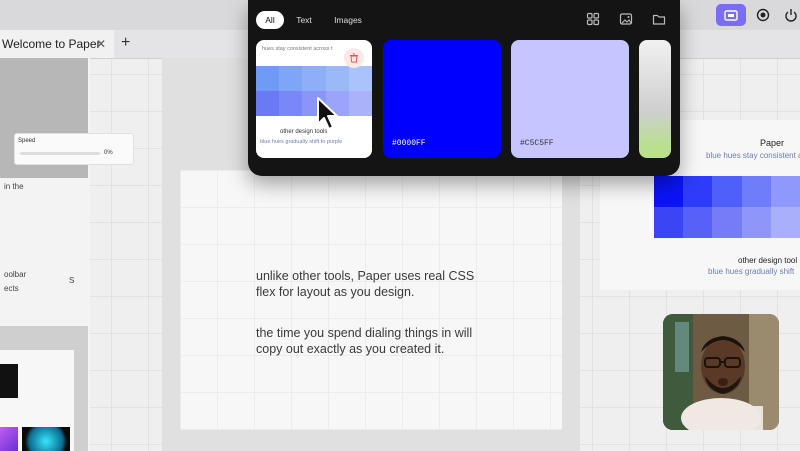  Describe the element at coordinates (659, 19) in the screenshot. I see `folder-icon` at that location.